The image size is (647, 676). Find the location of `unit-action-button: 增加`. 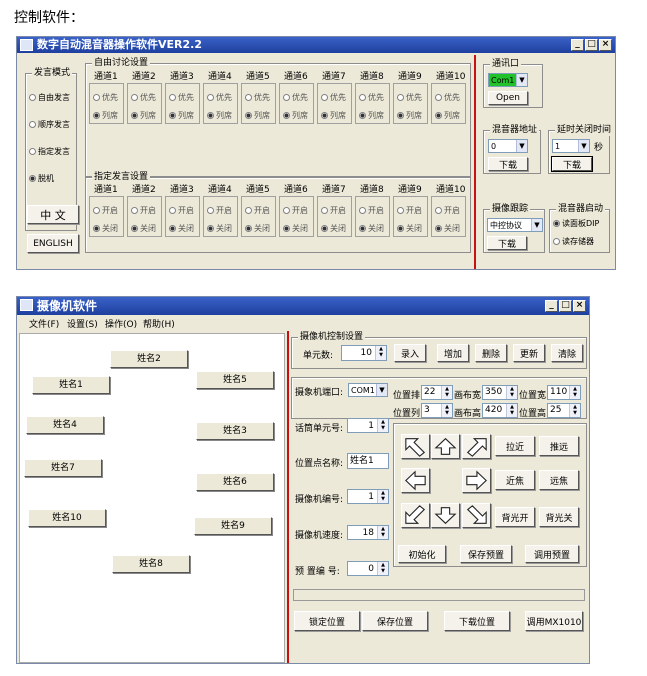

unit-action-button: 增加 is located at coordinates (453, 353).